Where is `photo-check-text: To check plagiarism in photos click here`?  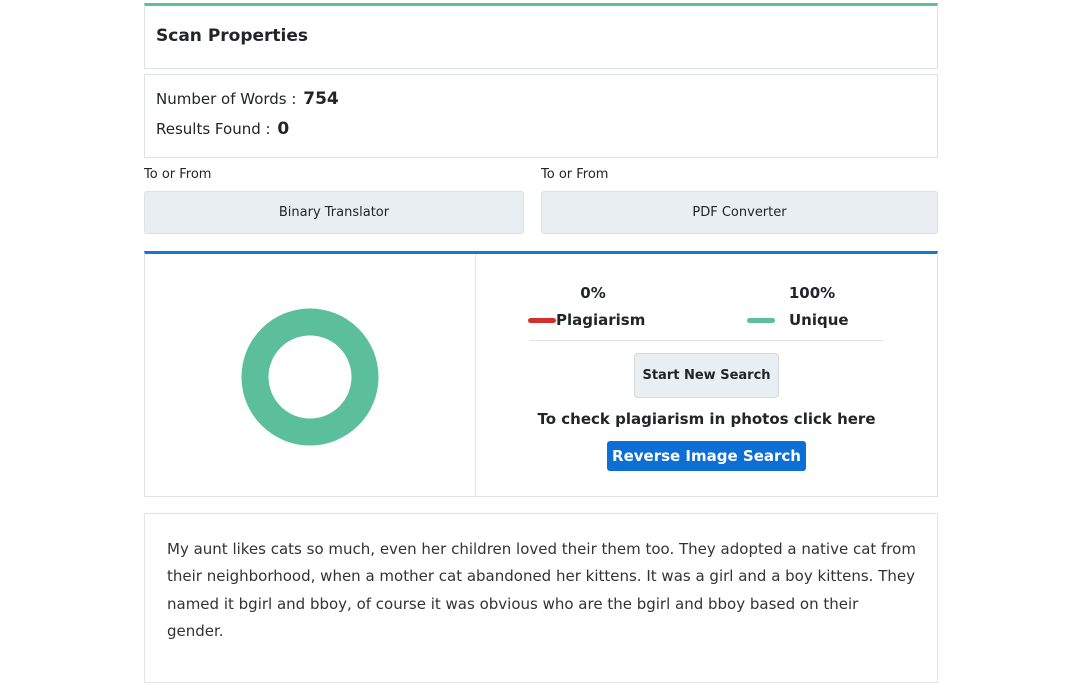
photo-check-text: To check plagiarism in photos click here is located at coordinates (706, 419).